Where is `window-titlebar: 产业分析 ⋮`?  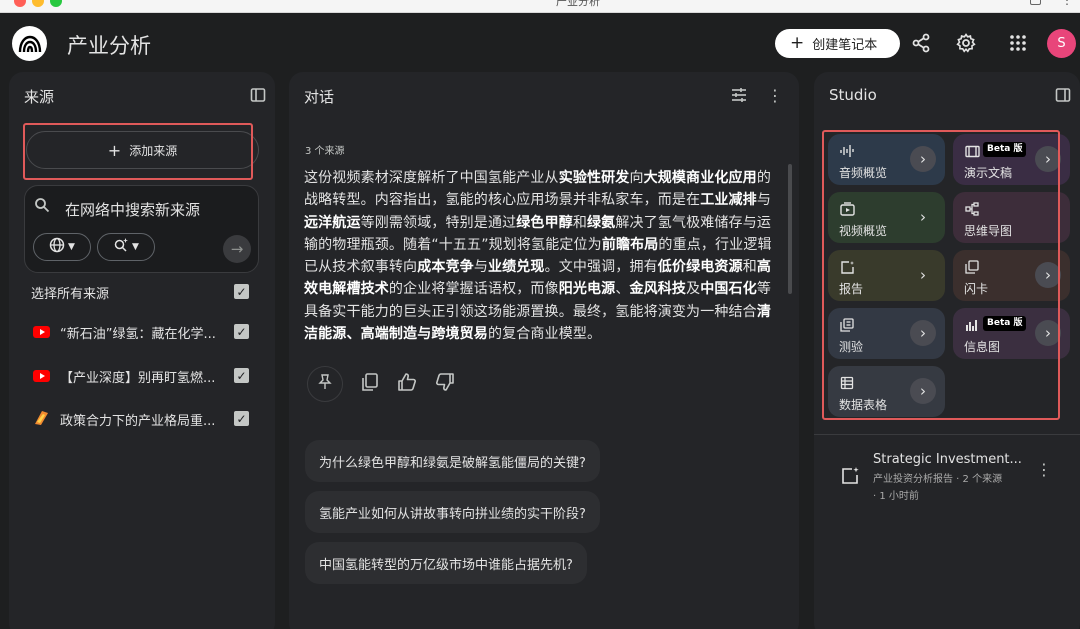 window-titlebar: 产业分析 ⋮ is located at coordinates (540, 6).